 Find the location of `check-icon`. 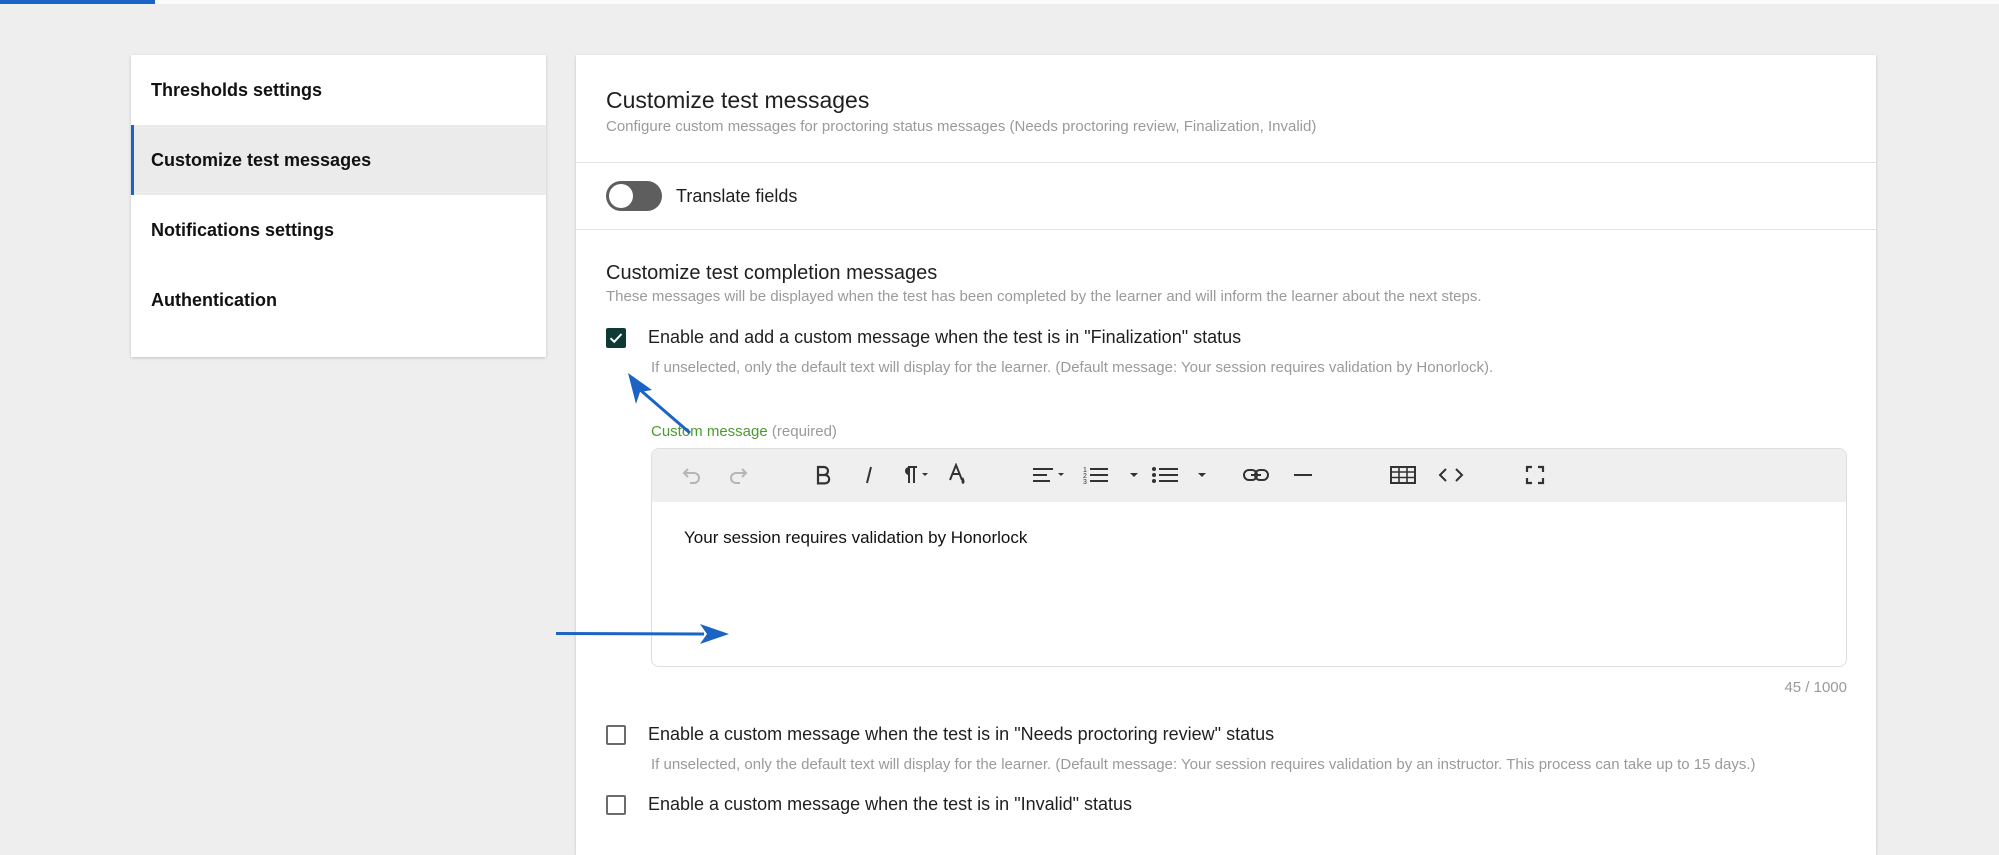

check-icon is located at coordinates (616, 337).